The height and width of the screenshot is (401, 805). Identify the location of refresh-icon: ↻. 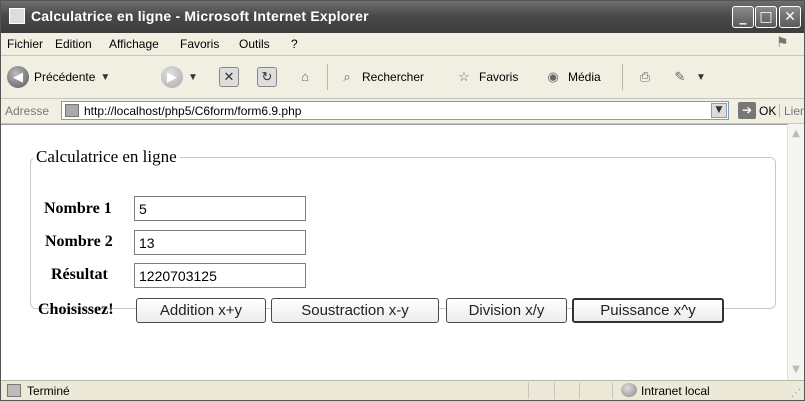
(267, 77).